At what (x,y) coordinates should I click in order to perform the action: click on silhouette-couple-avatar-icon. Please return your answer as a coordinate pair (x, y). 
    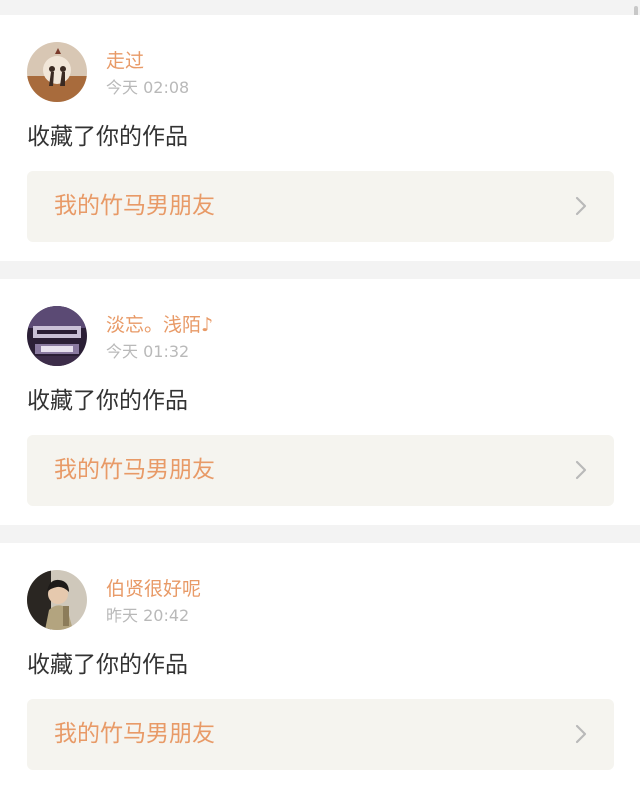
    Looking at the image, I should click on (57, 72).